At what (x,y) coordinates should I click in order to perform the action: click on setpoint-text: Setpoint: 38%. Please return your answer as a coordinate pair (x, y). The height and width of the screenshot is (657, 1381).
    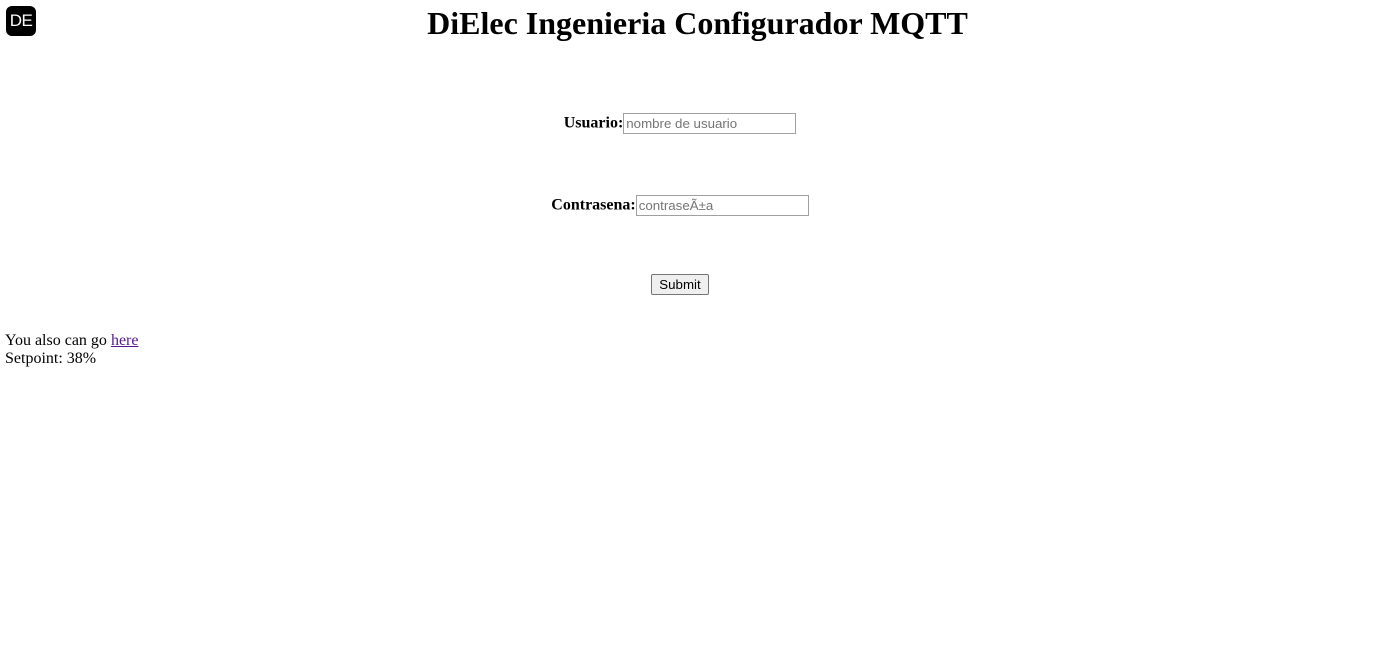
    Looking at the image, I should click on (51, 358).